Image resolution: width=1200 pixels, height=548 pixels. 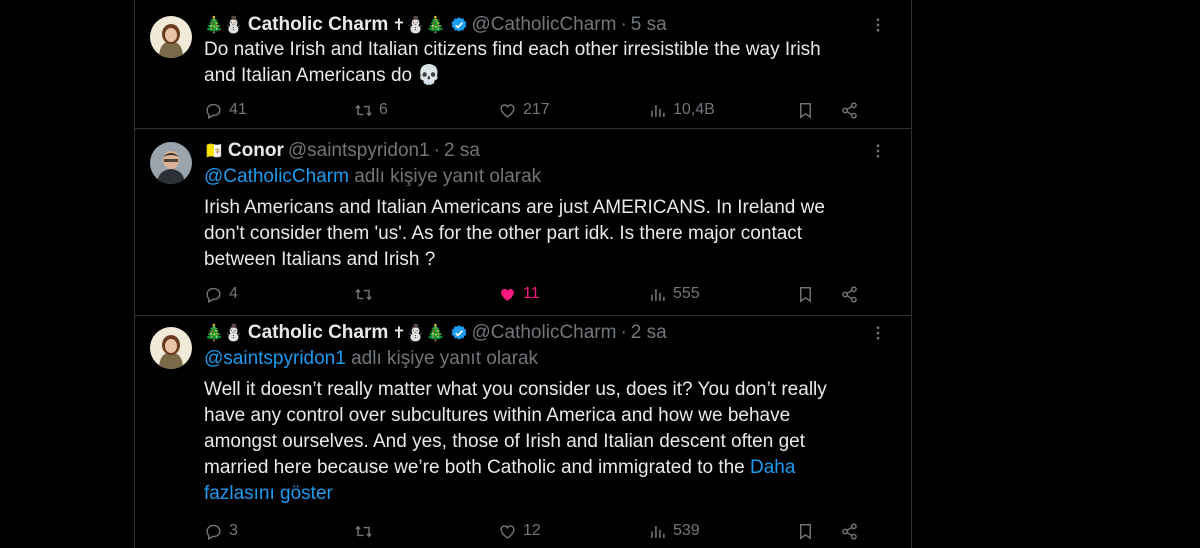 I want to click on like-count: 12, so click(x=532, y=530).